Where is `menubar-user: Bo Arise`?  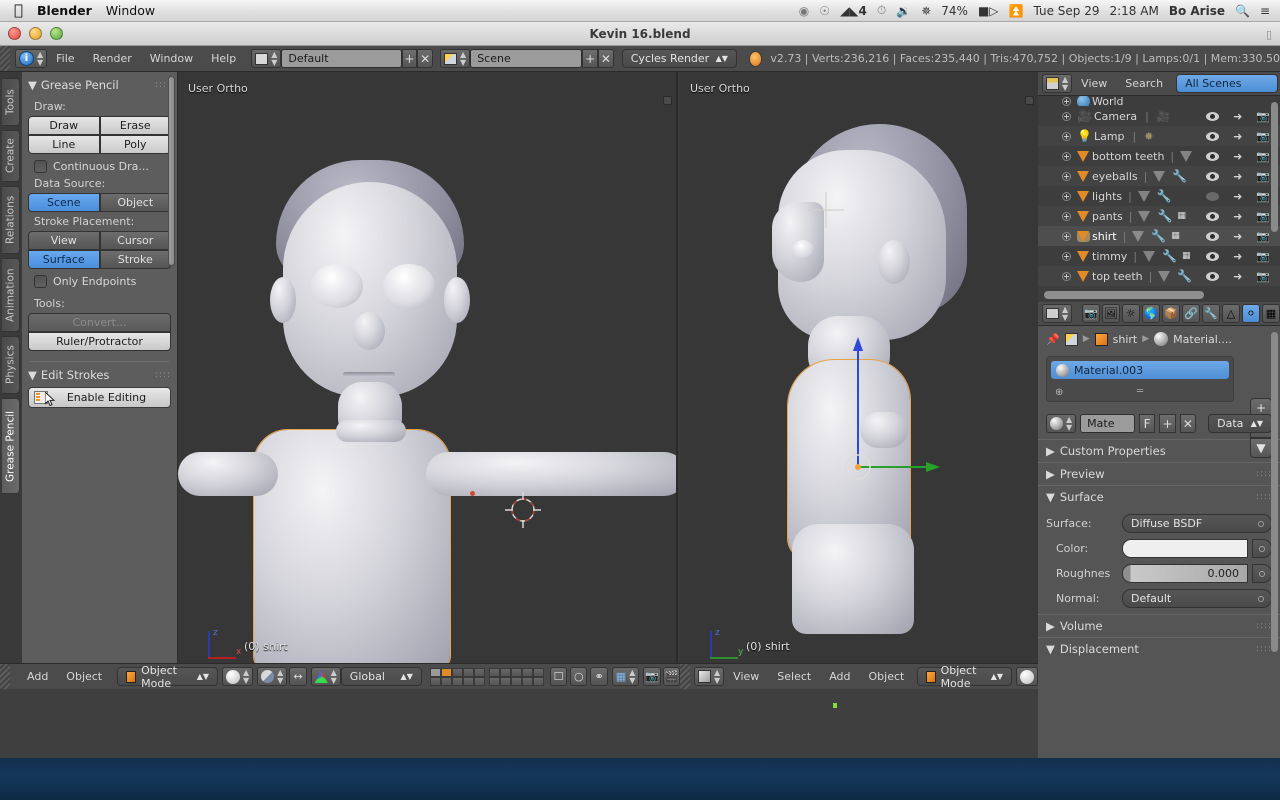 menubar-user: Bo Arise is located at coordinates (1197, 11).